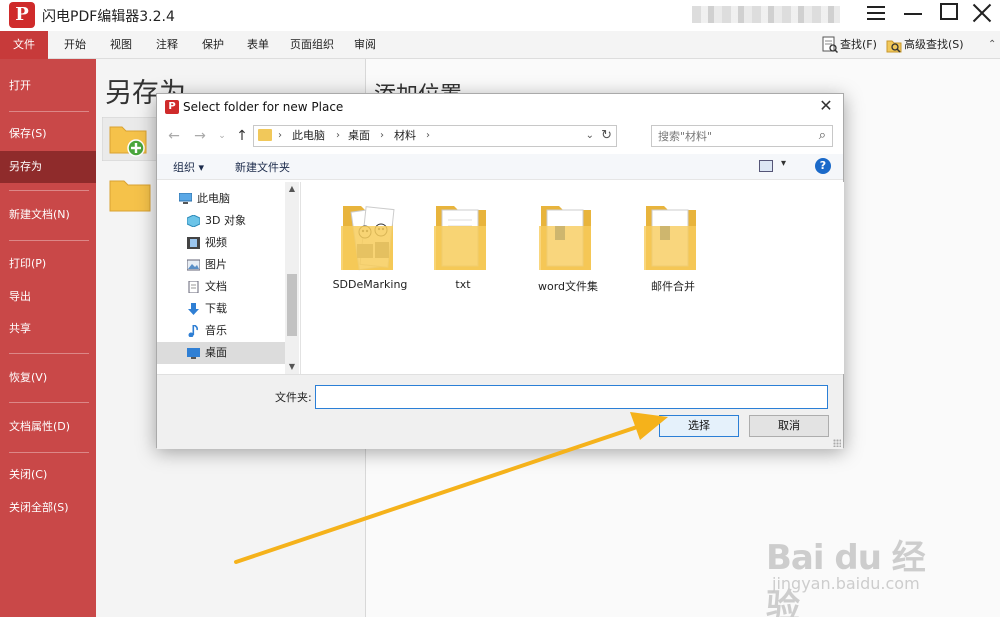 This screenshot has height=617, width=1000. What do you see at coordinates (221, 353) in the screenshot?
I see `tree-item-desktop: 桌面` at bounding box center [221, 353].